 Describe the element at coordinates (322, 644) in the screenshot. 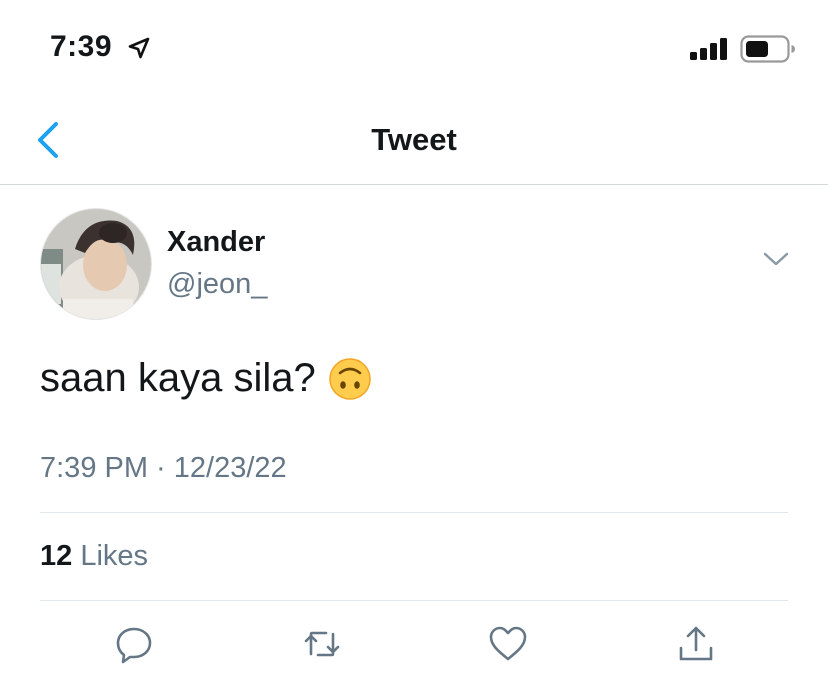

I see `retweet-icon` at that location.